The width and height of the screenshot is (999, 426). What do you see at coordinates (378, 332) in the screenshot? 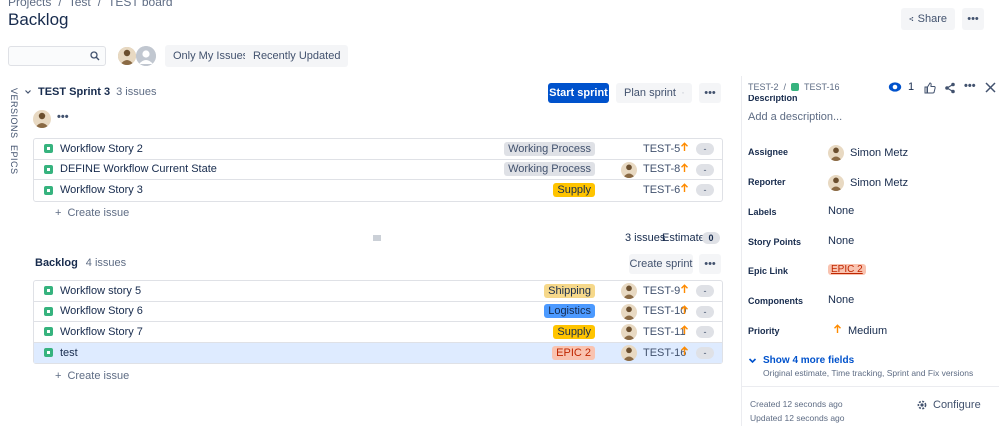
I see `issue-row: Workflow Story 7 Supply TEST-11-` at bounding box center [378, 332].